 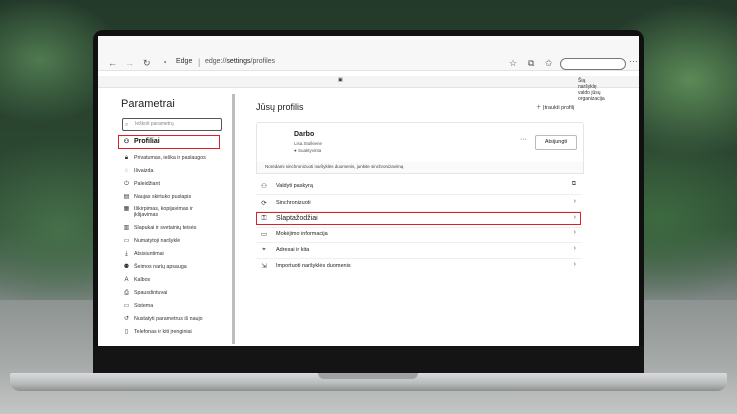 What do you see at coordinates (308, 143) in the screenshot?
I see `profile-email: Lisa.Stulkiene` at bounding box center [308, 143].